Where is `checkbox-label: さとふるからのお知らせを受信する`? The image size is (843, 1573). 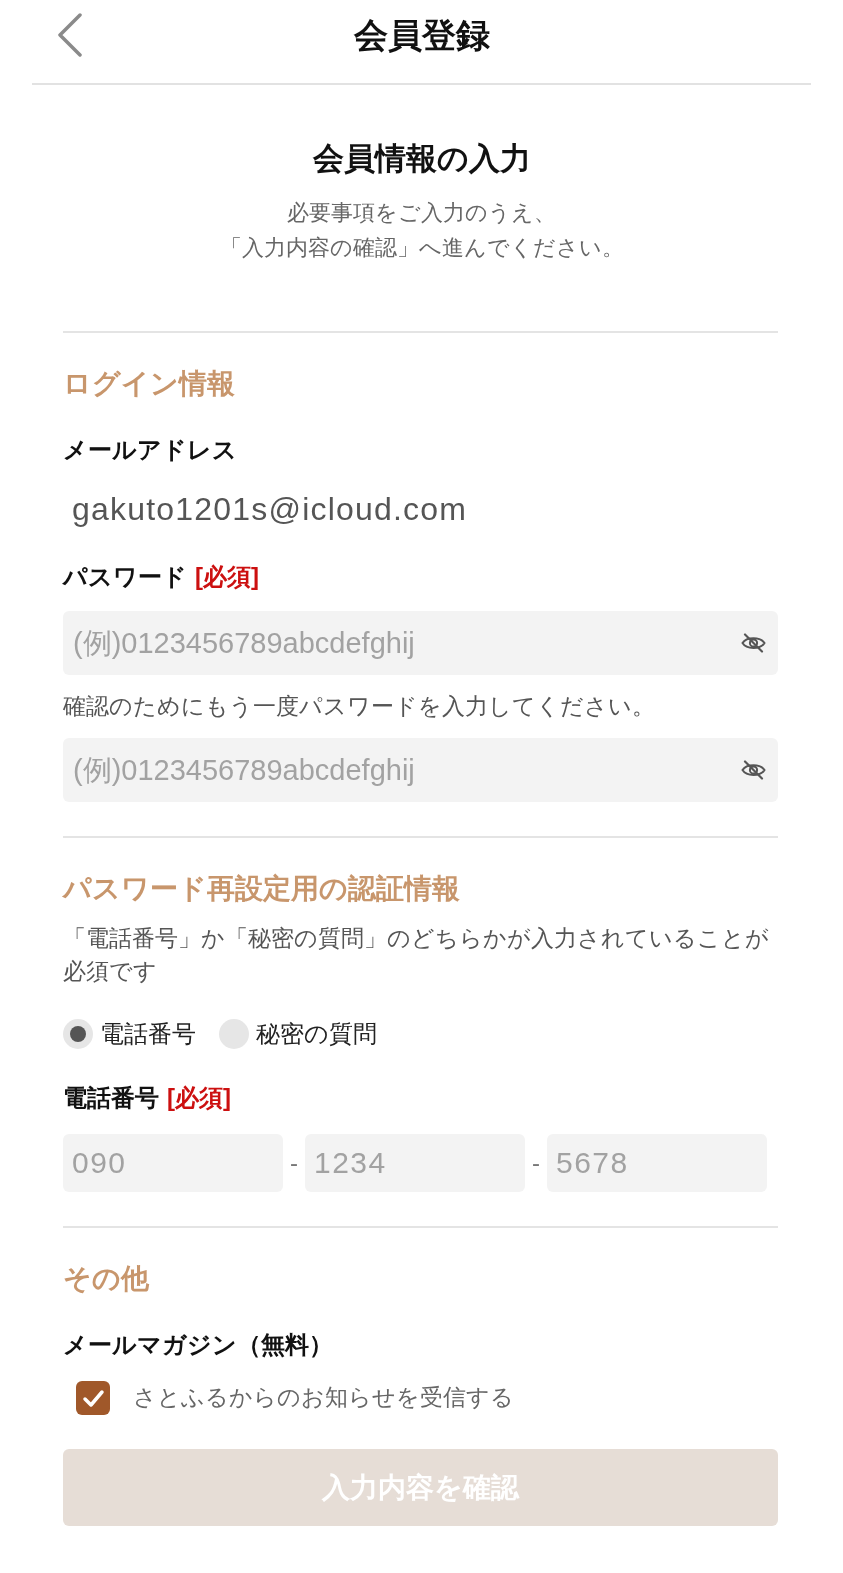 checkbox-label: さとふるからのお知らせを受信する is located at coordinates (323, 1398).